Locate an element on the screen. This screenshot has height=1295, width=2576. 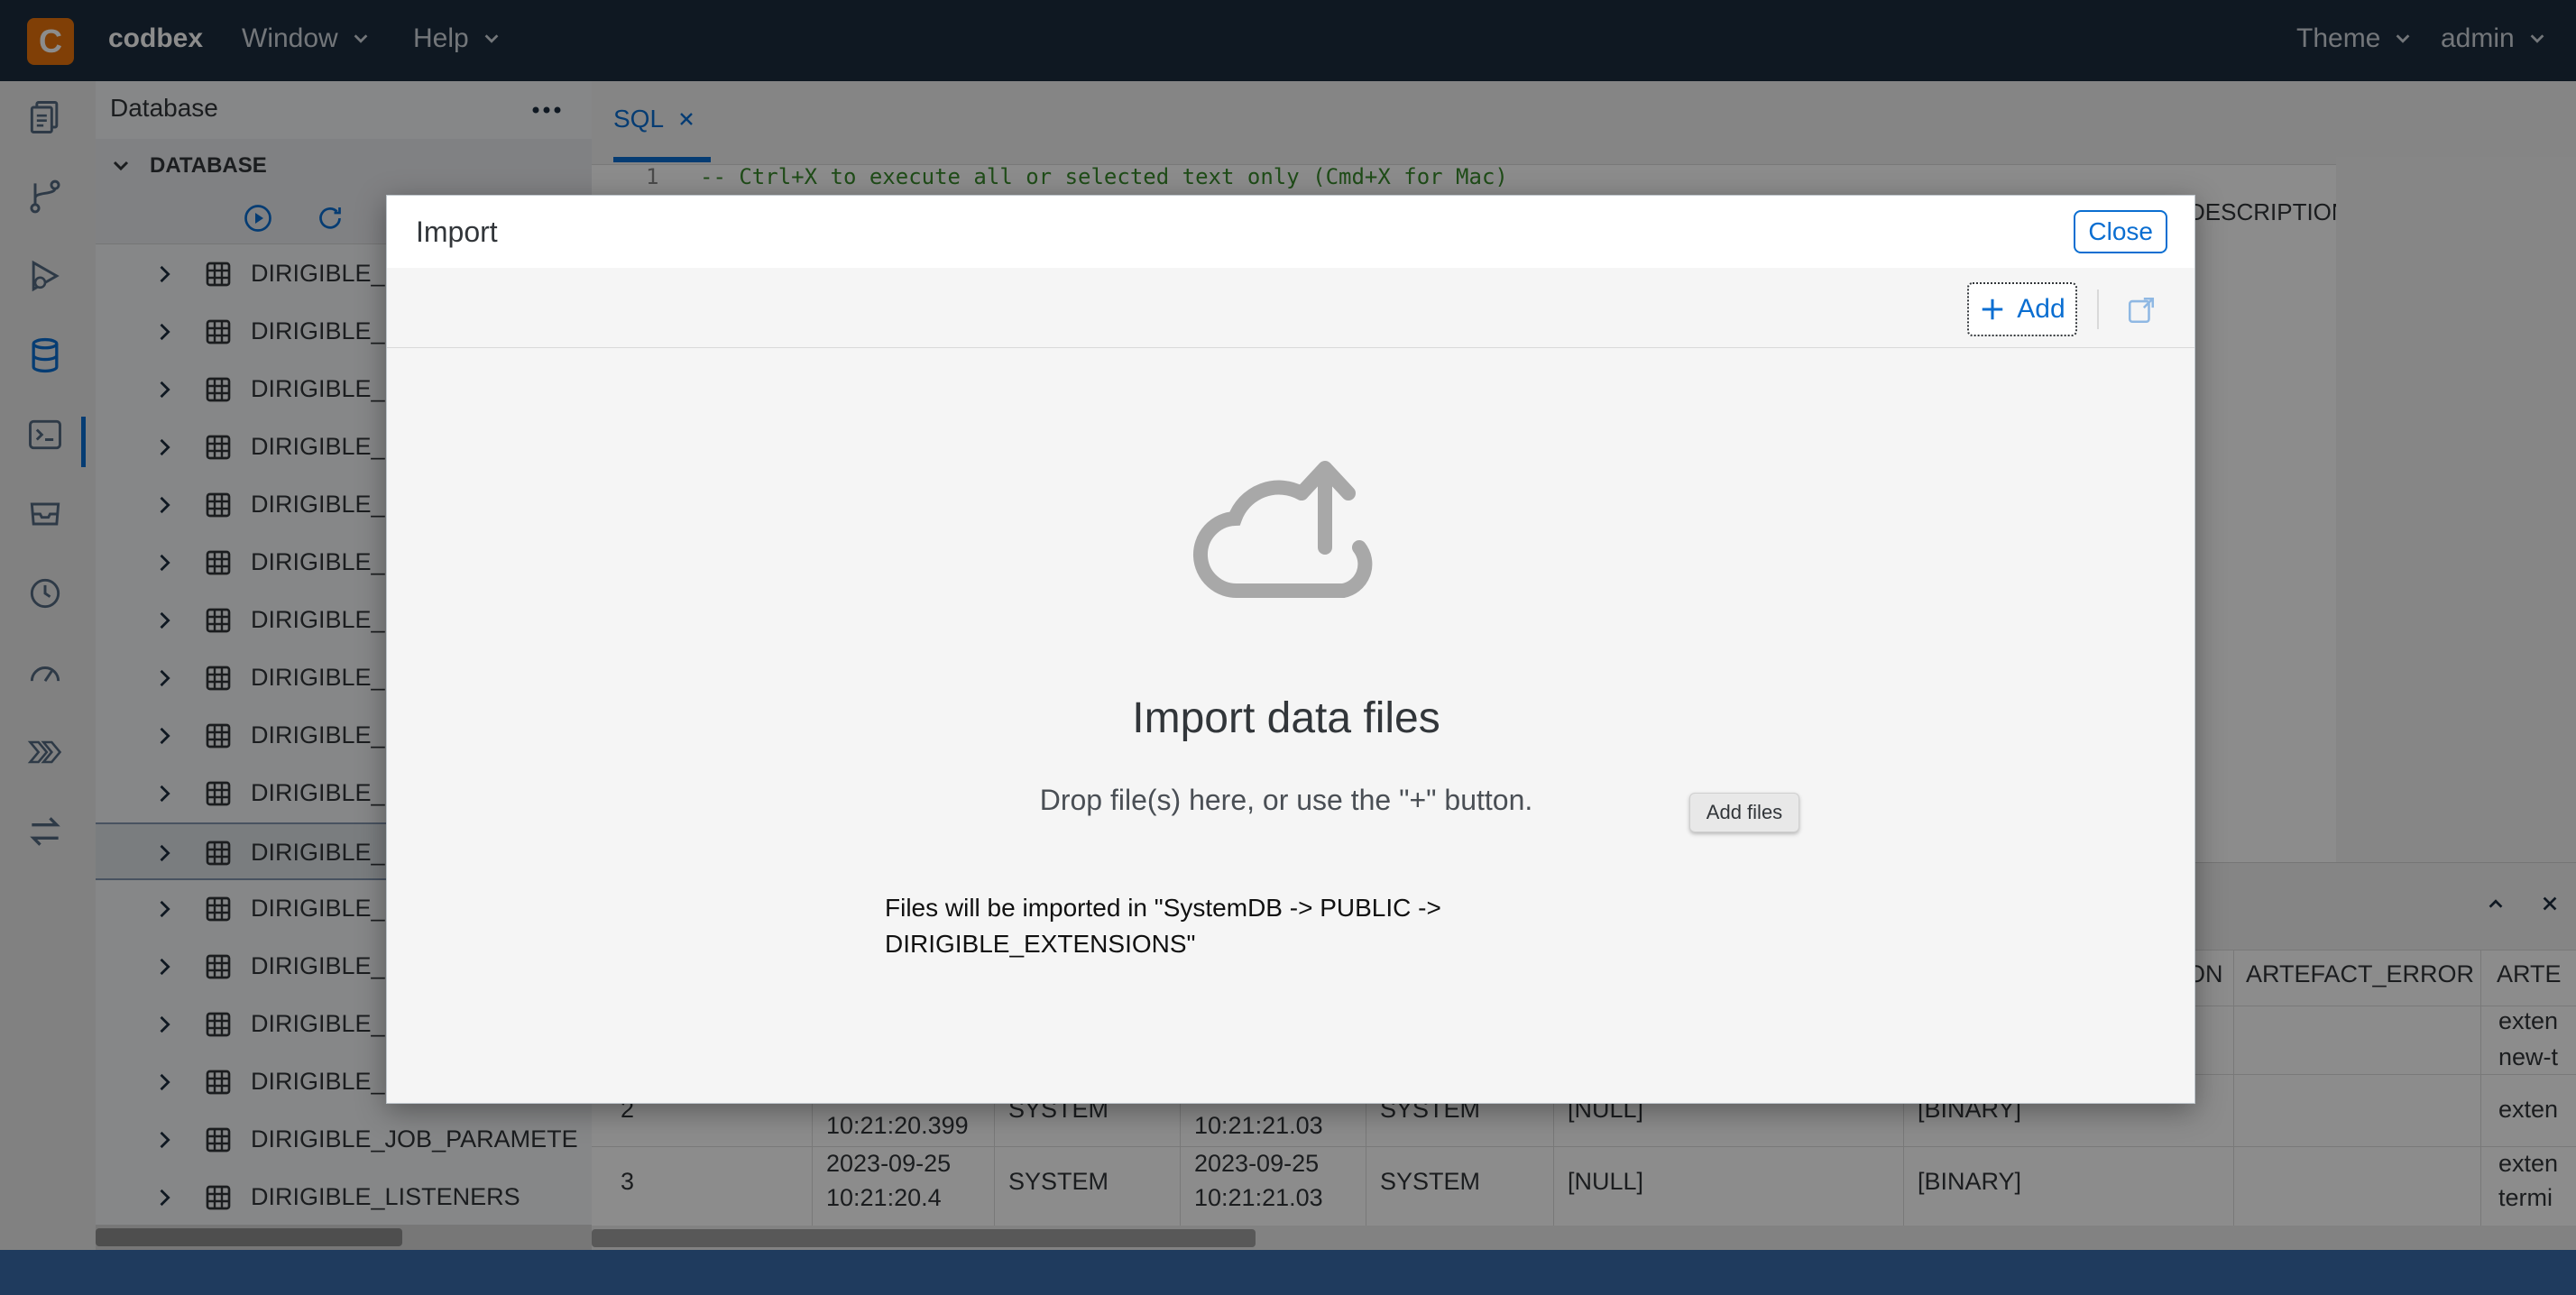
add-button: Add is located at coordinates (2022, 309).